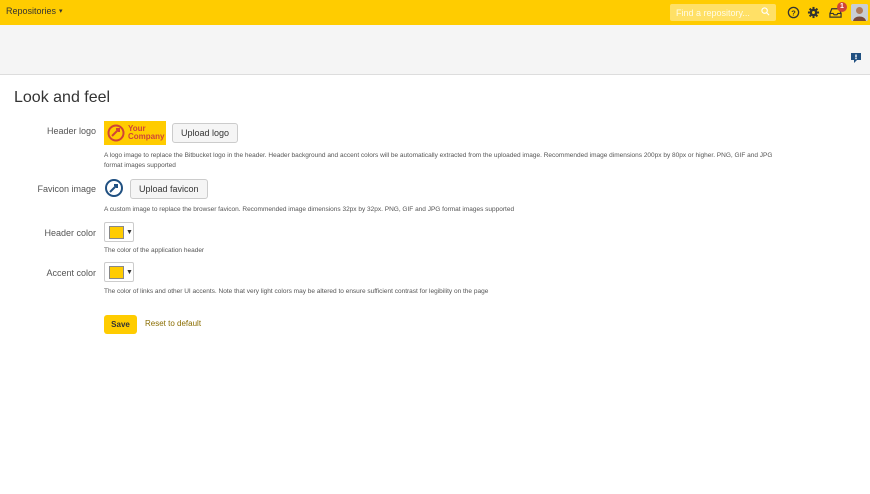 The image size is (870, 494). I want to click on header-color-picker: ▼, so click(119, 232).